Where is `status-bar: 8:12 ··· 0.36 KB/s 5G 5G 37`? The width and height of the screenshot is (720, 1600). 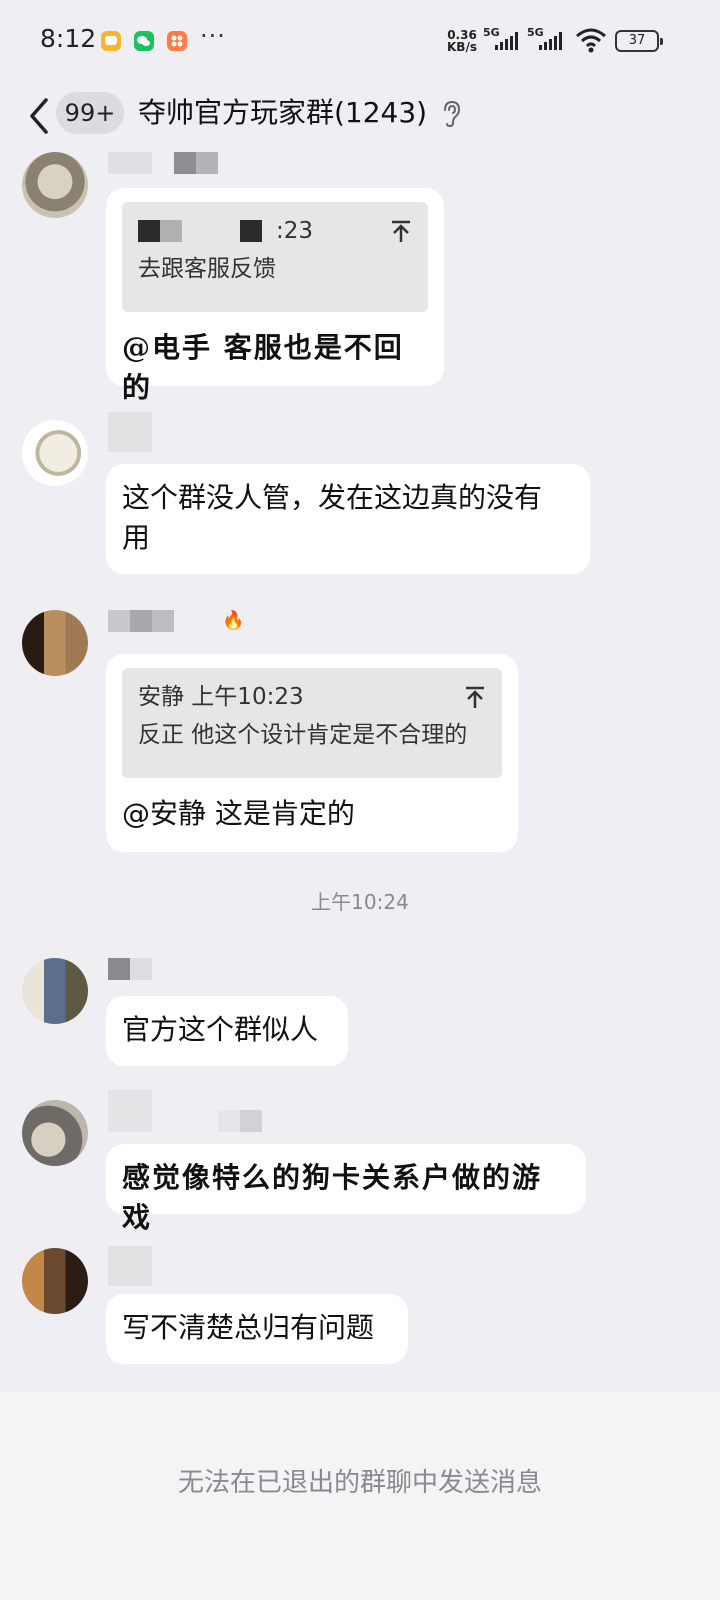
status-bar: 8:12 ··· 0.36 KB/s 5G 5G 37 is located at coordinates (360, 41).